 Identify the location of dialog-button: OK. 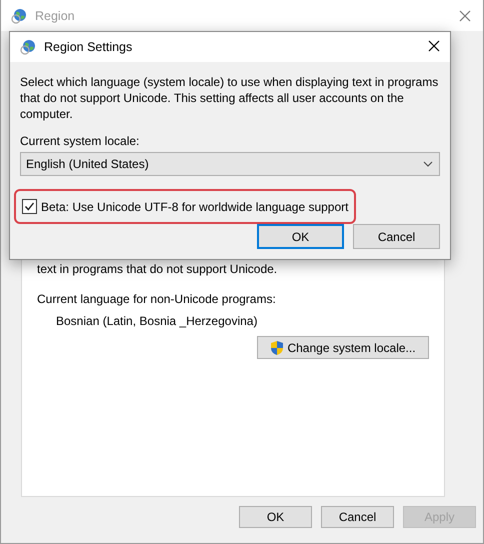
(300, 236).